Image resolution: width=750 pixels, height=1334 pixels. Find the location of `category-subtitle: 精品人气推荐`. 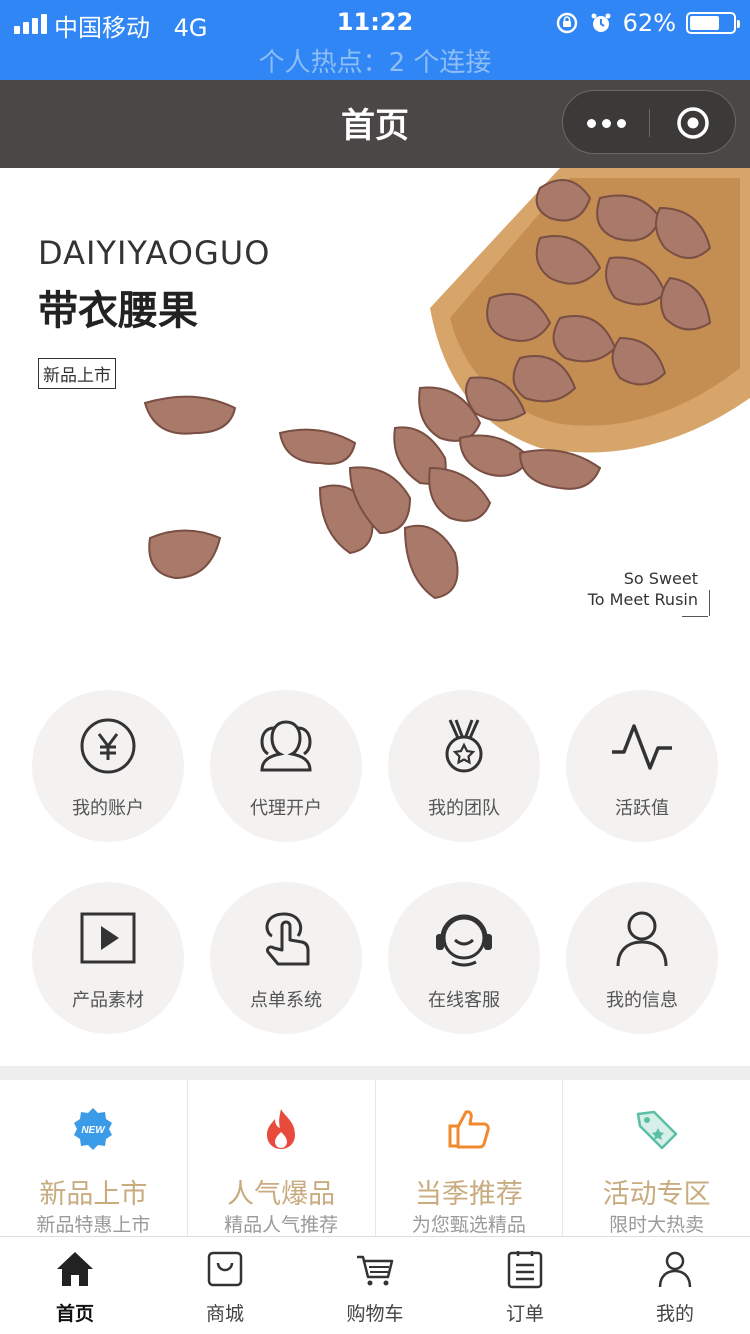

category-subtitle: 精品人气推荐 is located at coordinates (281, 1225).